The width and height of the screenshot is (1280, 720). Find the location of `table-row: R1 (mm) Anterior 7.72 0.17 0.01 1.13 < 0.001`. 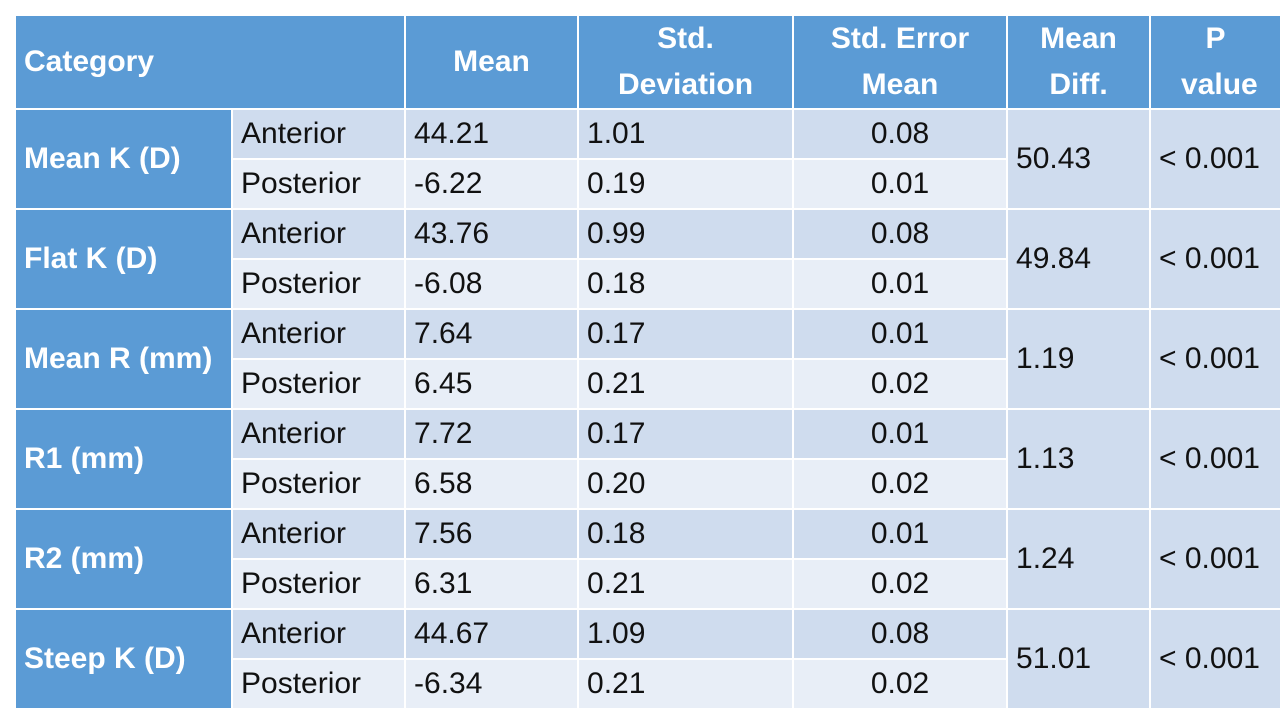

table-row: R1 (mm) Anterior 7.72 0.17 0.01 1.13 < 0.001 is located at coordinates (647, 459).